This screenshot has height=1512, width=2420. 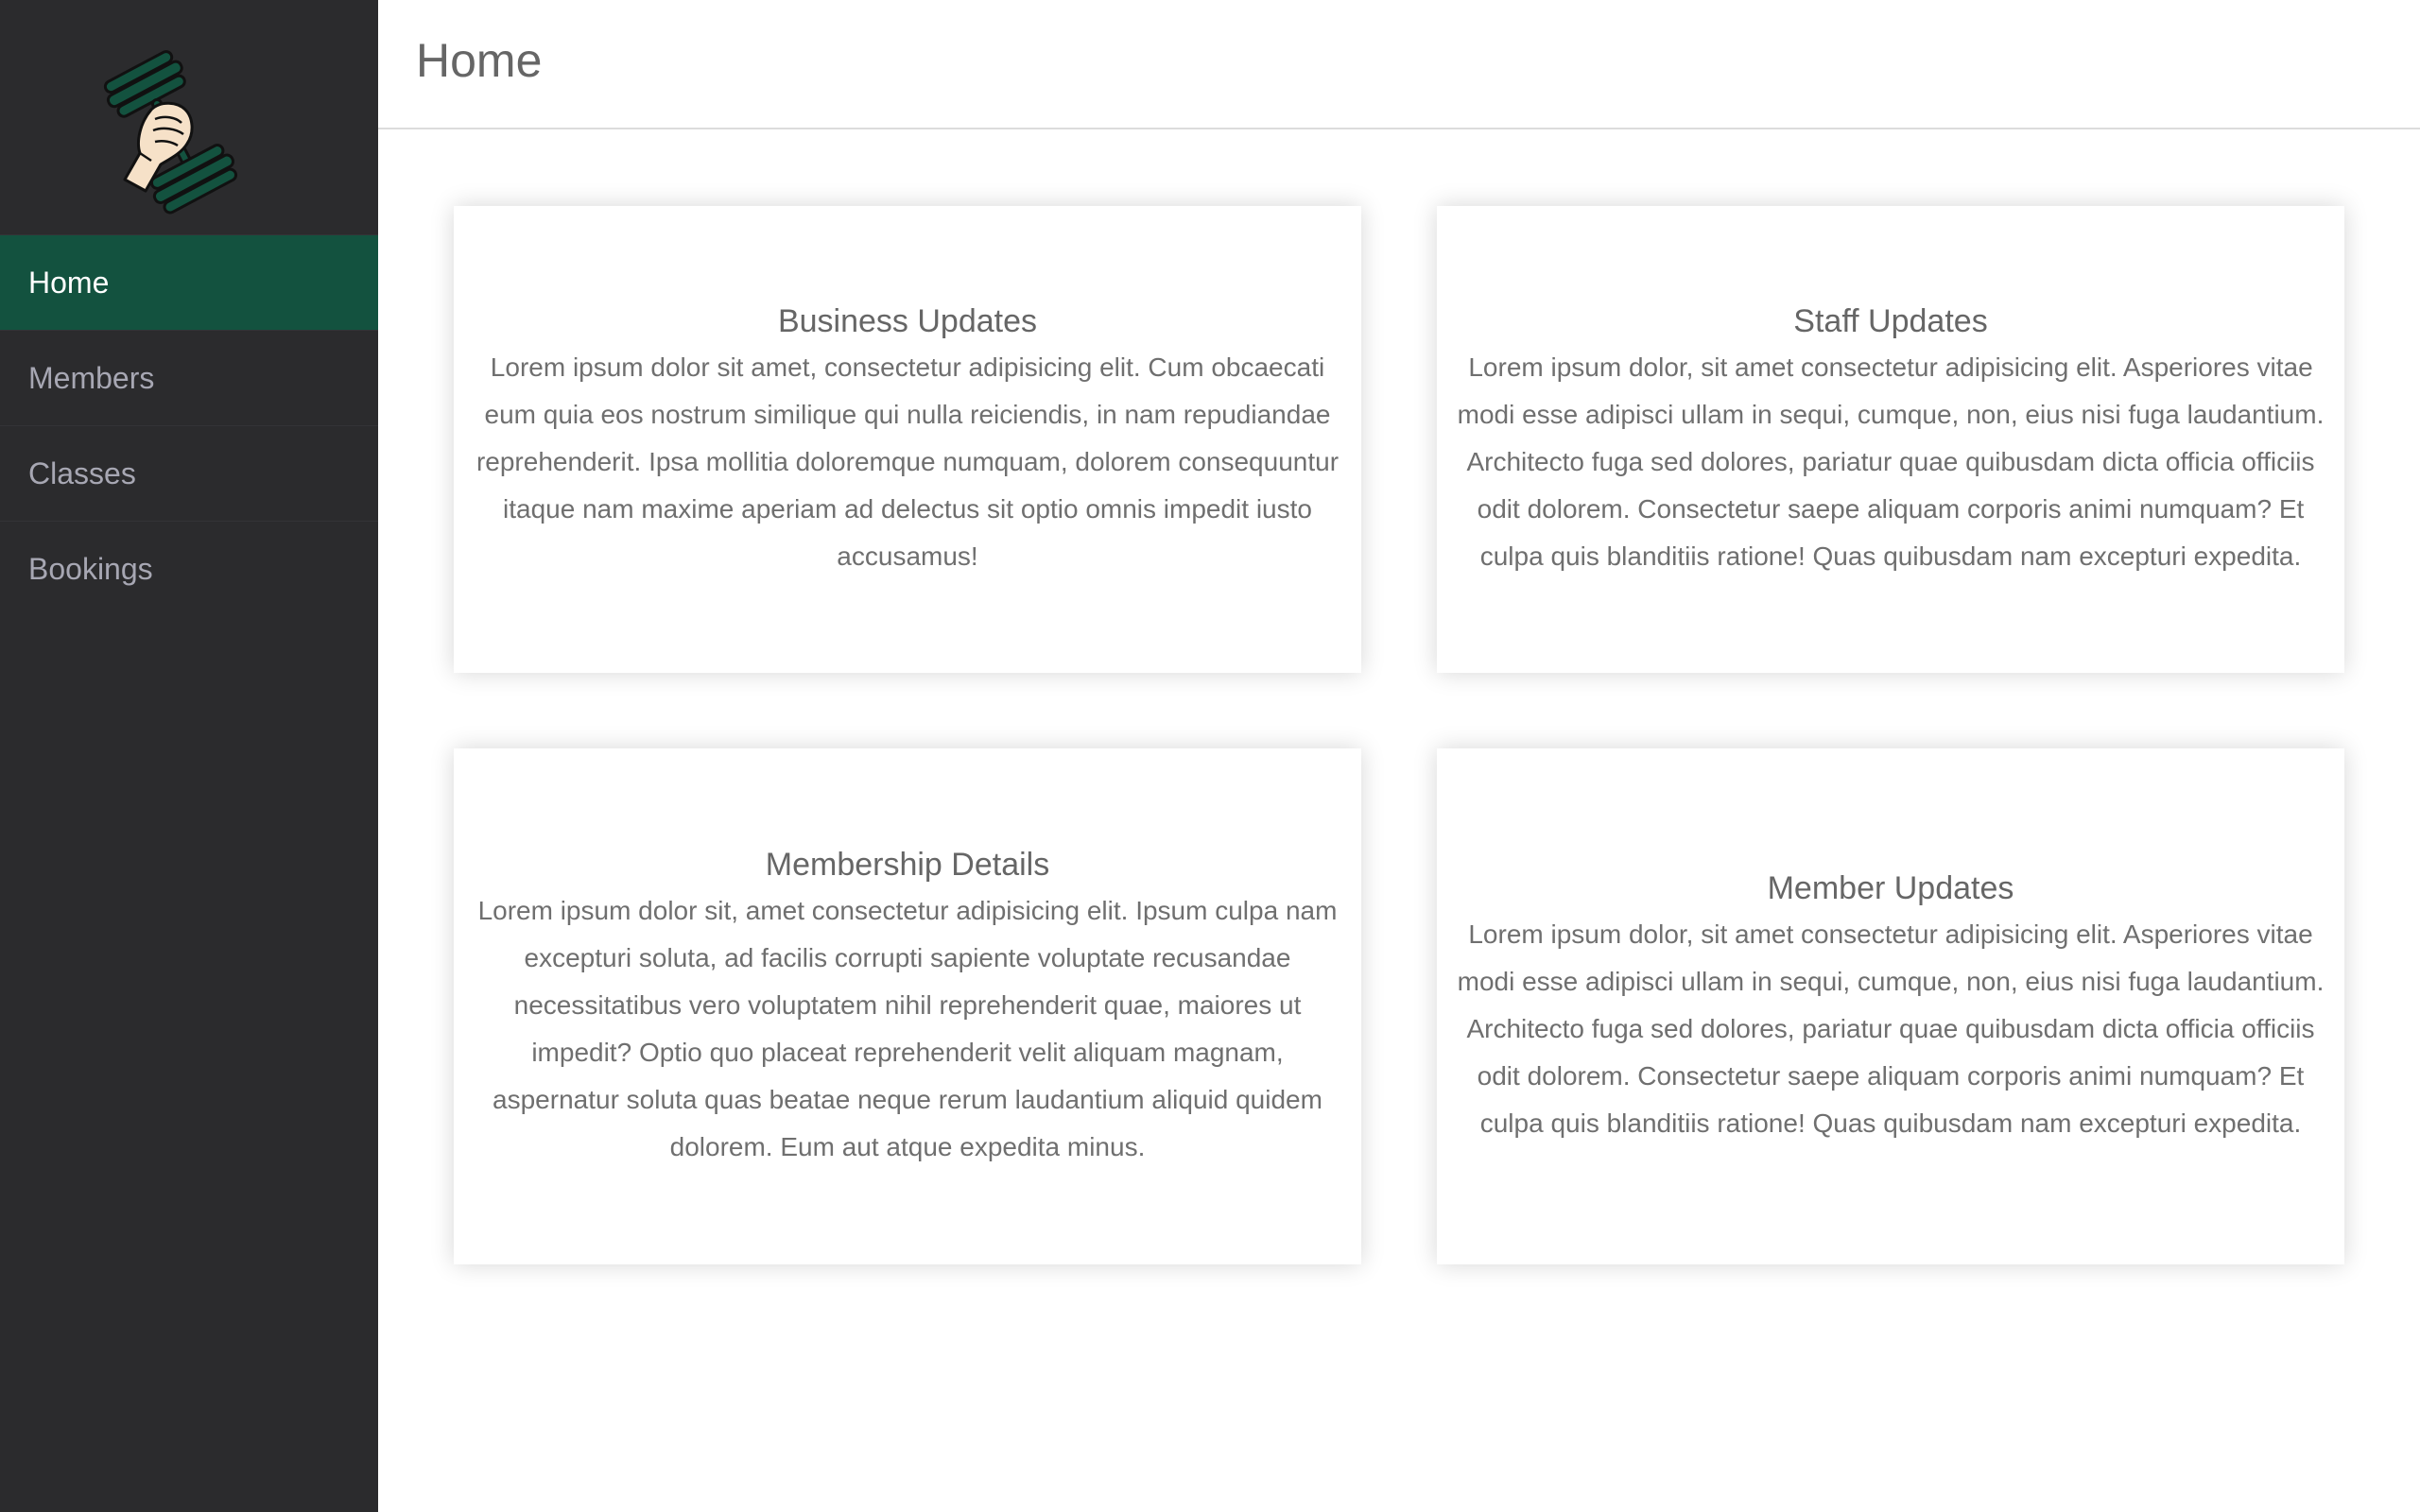 I want to click on sidebar-nav: Home Members Classes Bookings, so click(x=189, y=425).